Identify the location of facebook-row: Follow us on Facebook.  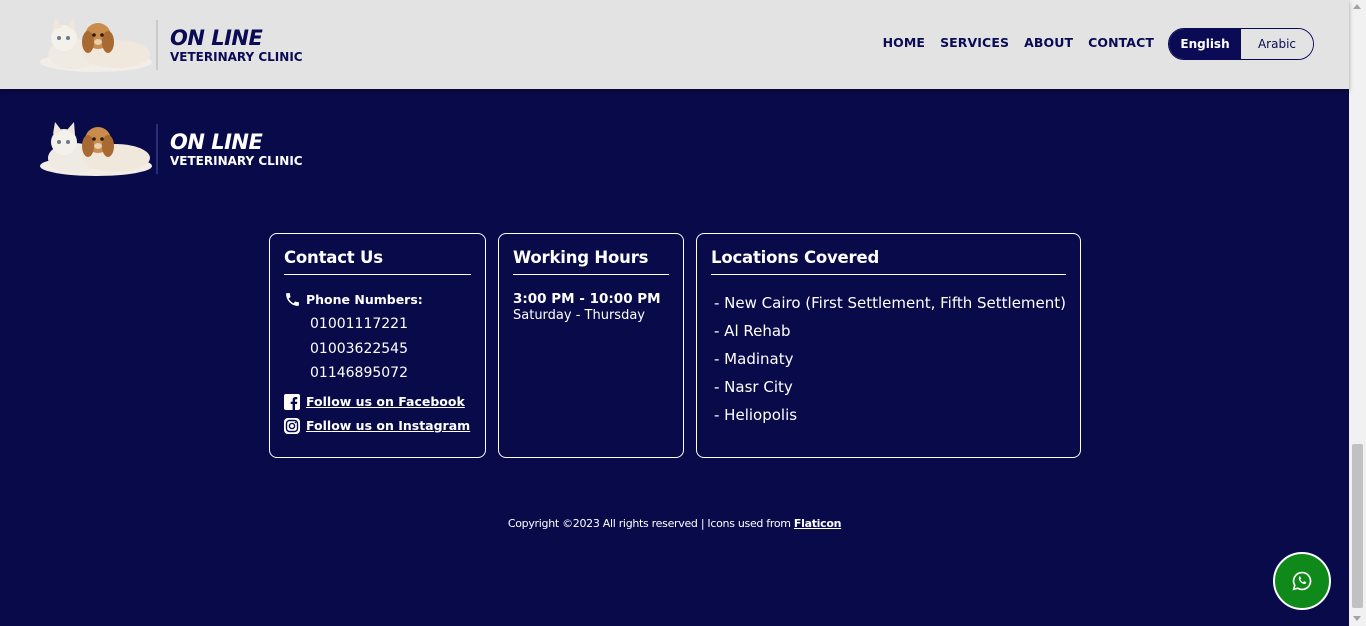
(377, 401).